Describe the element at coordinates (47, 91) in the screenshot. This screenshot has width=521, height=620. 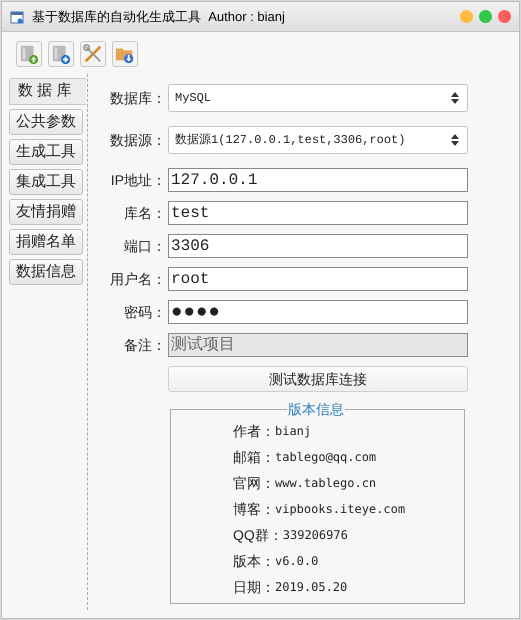
I see `sidebar-tab: 数 据 库` at that location.